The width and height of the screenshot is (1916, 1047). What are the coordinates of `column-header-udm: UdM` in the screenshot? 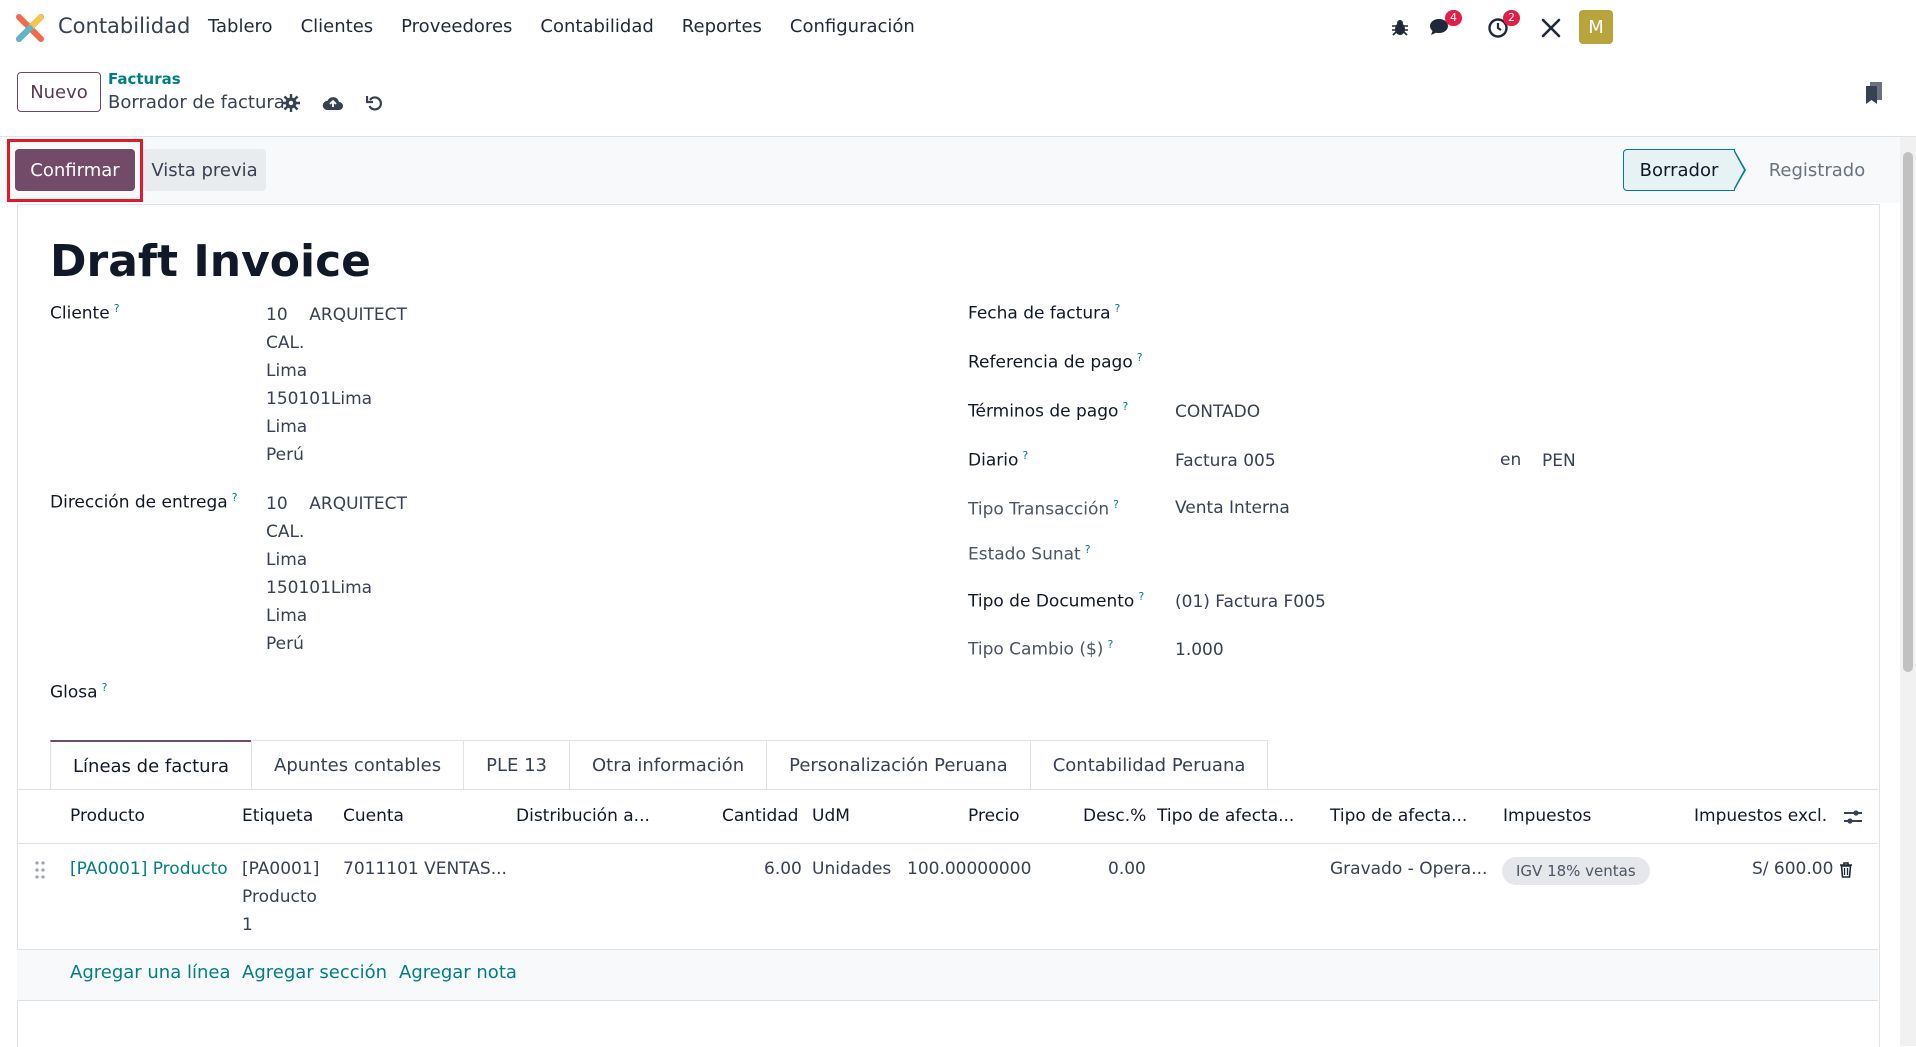 It's located at (831, 816).